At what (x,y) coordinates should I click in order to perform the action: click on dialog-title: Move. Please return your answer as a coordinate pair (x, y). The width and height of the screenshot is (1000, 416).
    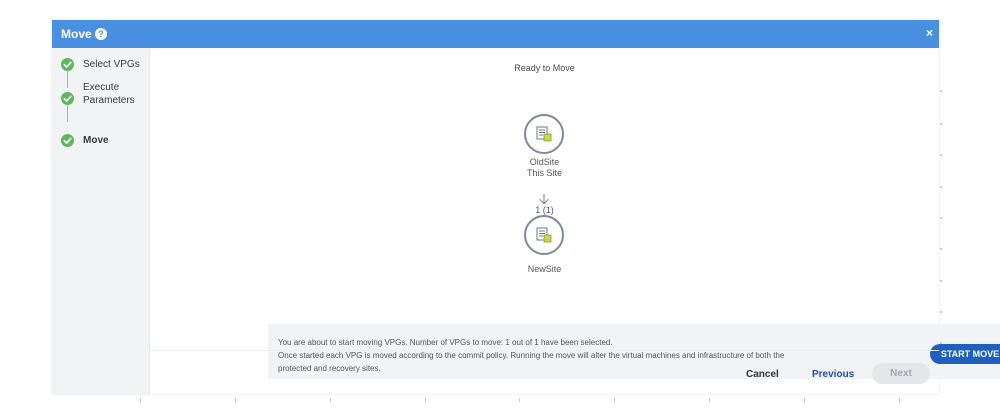
    Looking at the image, I should click on (76, 34).